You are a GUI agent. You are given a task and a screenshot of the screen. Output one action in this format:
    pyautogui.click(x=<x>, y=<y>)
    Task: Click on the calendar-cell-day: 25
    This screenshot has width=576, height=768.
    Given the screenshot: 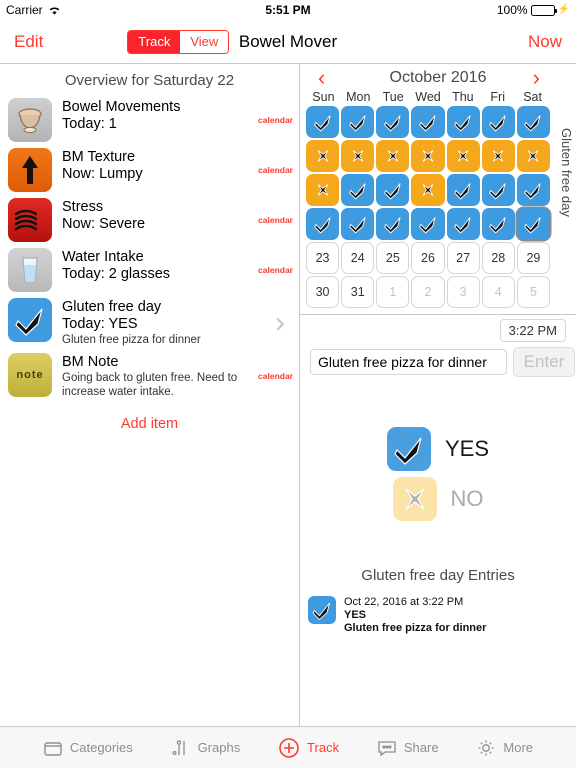 What is the action you would take?
    pyautogui.click(x=393, y=258)
    